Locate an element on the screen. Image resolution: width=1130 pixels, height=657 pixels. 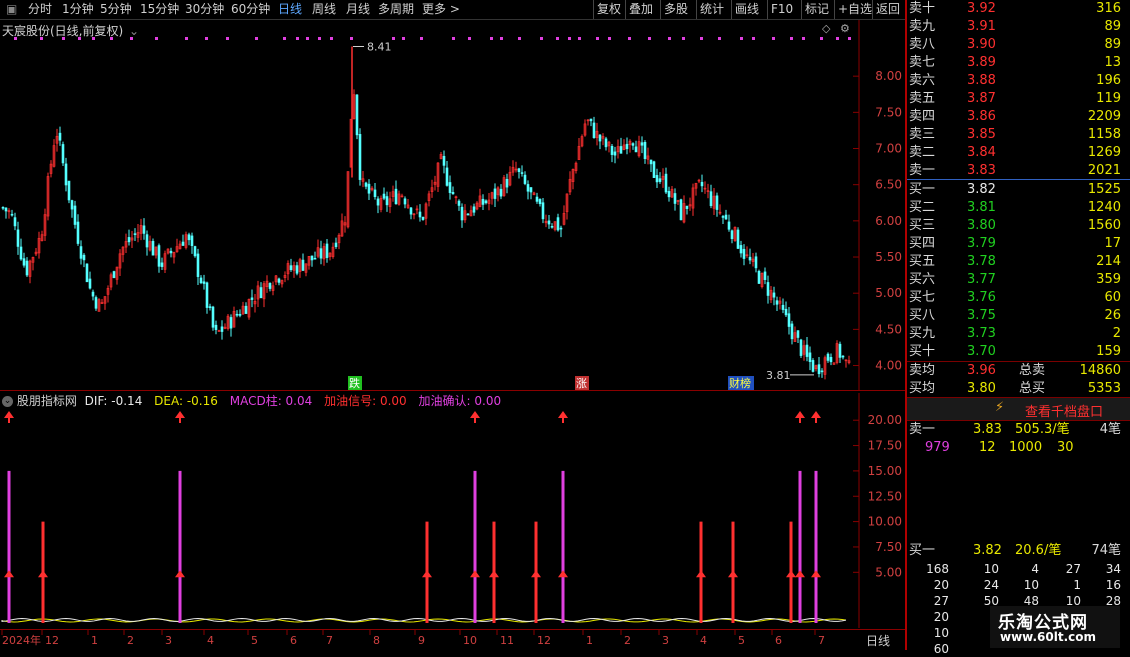
price-axis-label: 8.00 is located at coordinates (888, 76).